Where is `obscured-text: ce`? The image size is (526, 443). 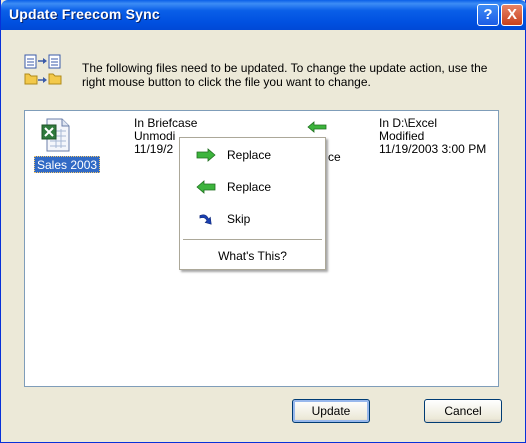
obscured-text: ce is located at coordinates (334, 157).